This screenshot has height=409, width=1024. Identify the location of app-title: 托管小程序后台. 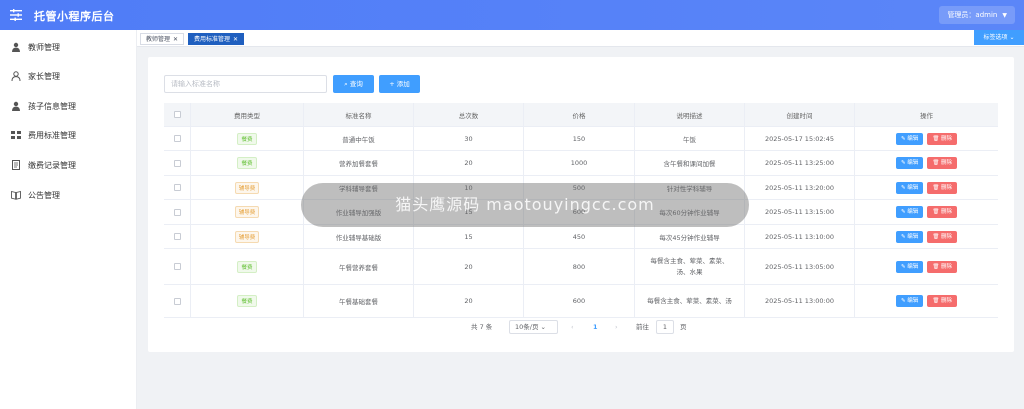
(74, 16).